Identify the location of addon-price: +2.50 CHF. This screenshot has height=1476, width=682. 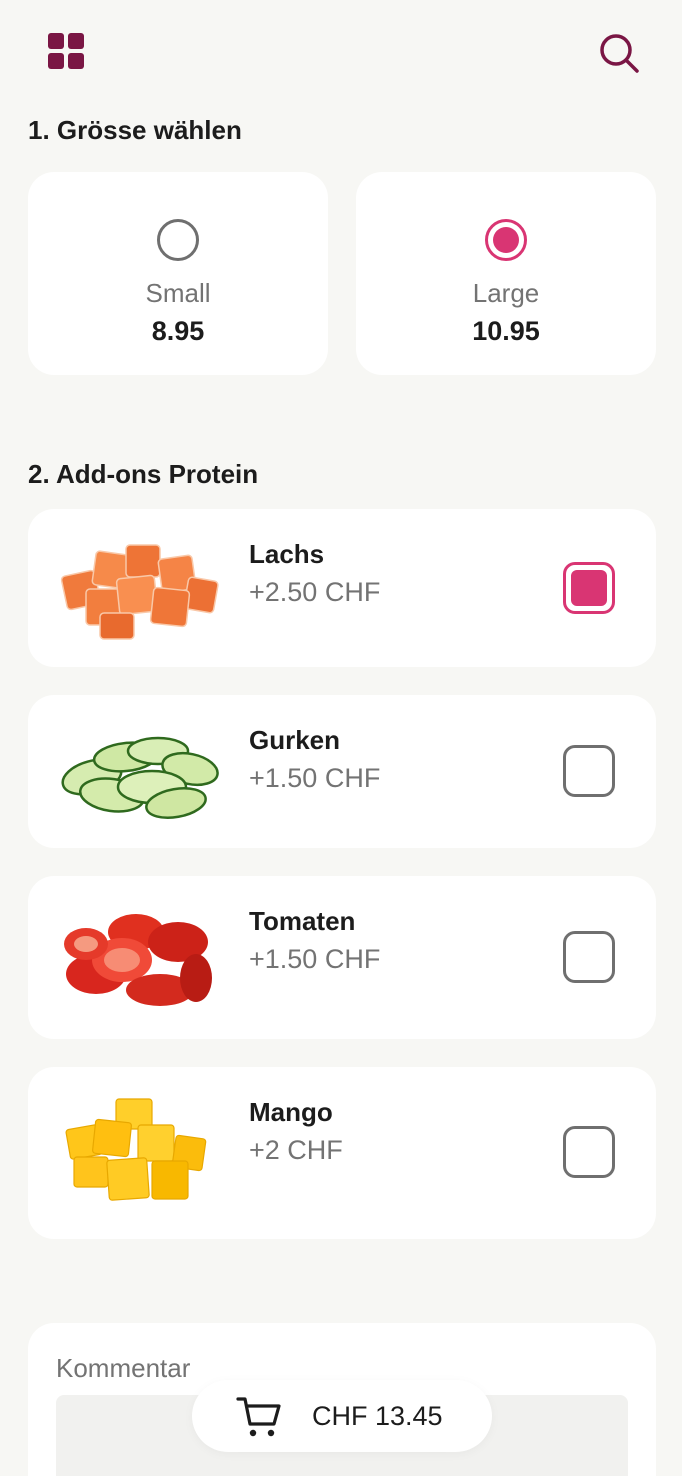
(315, 592).